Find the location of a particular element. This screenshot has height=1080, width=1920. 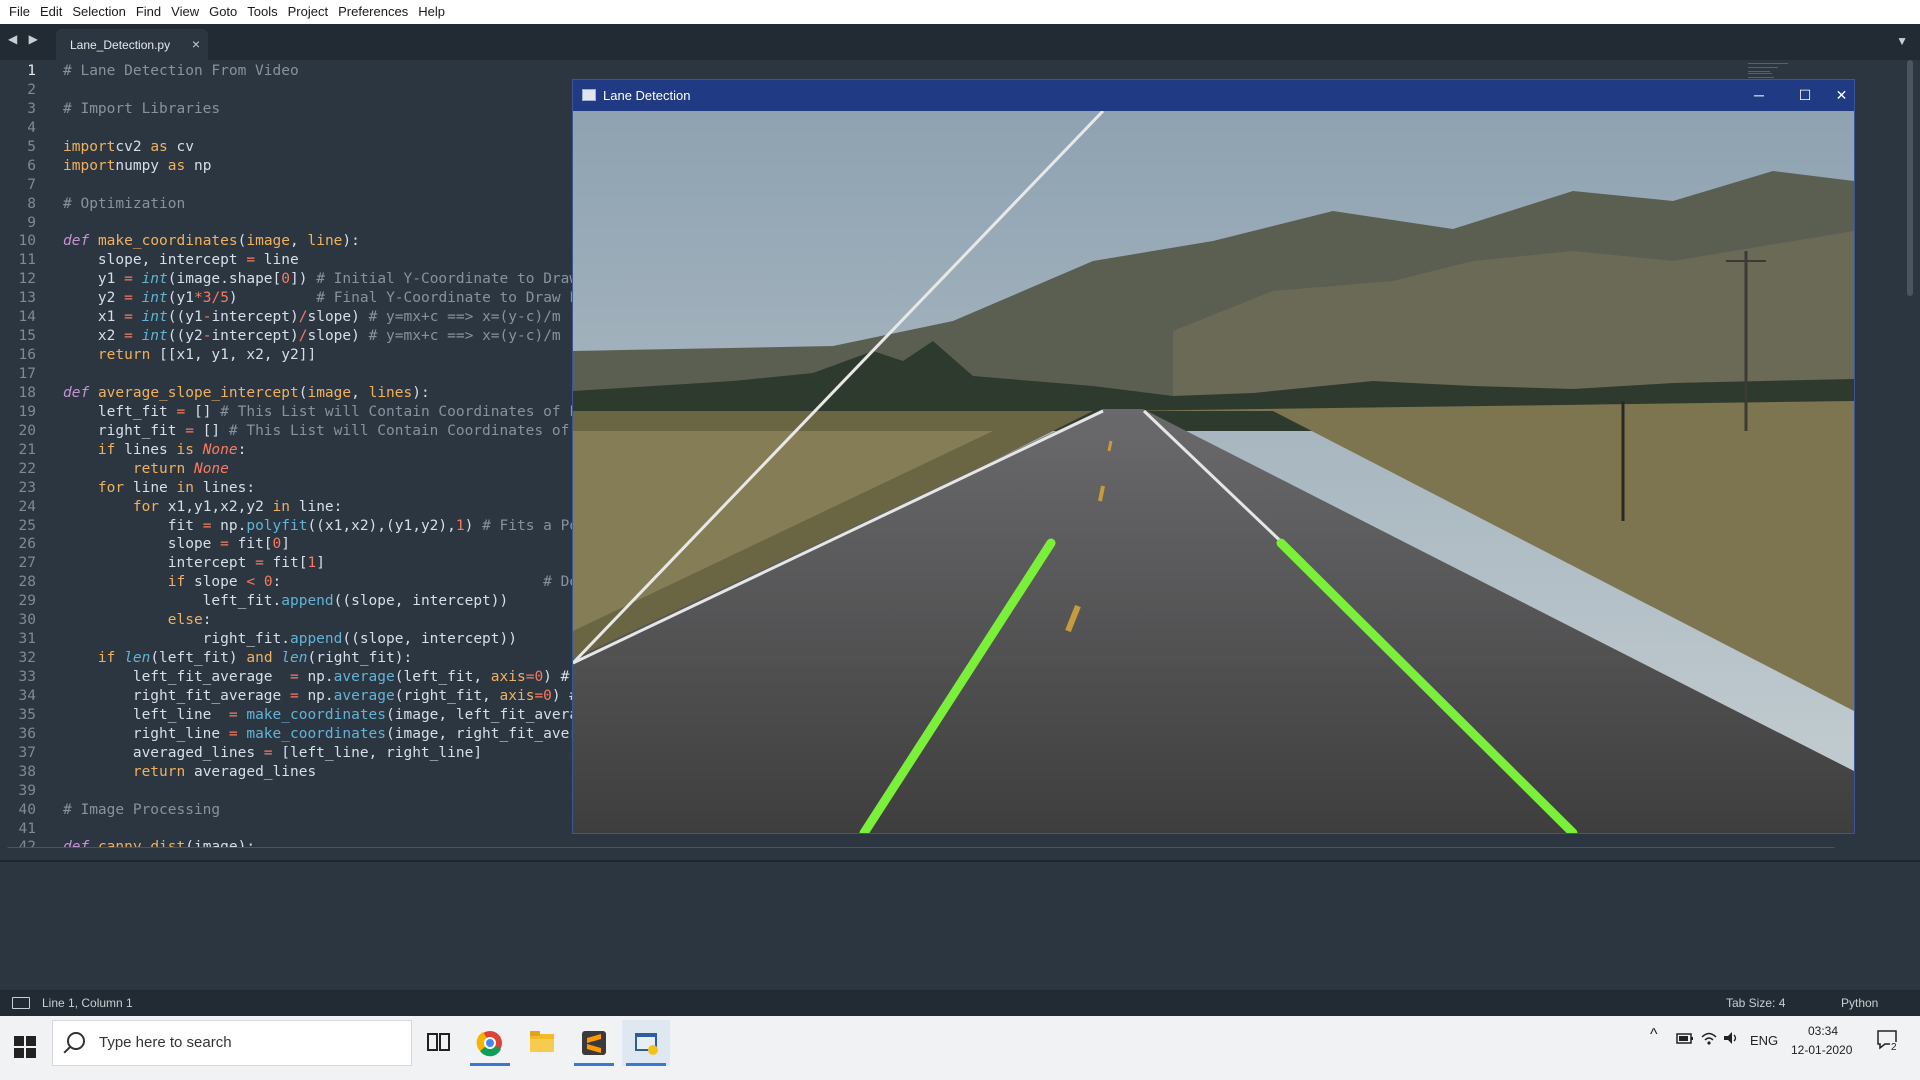

code-line: right_fit.append((slope, intercept)) is located at coordinates (329, 639).